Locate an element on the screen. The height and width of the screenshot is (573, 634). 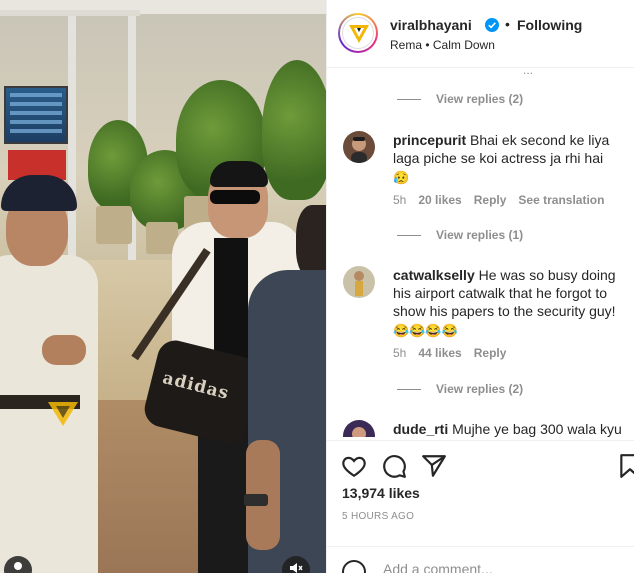
view-replies-label: View replies (1) is located at coordinates (480, 235).